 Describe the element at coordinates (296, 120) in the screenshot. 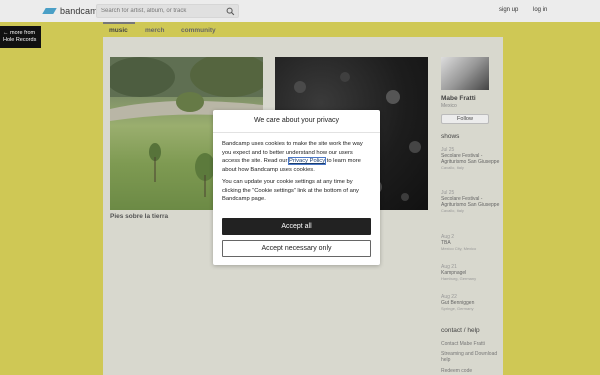

I see `cookie-dialog-title: We care about your privacy` at that location.